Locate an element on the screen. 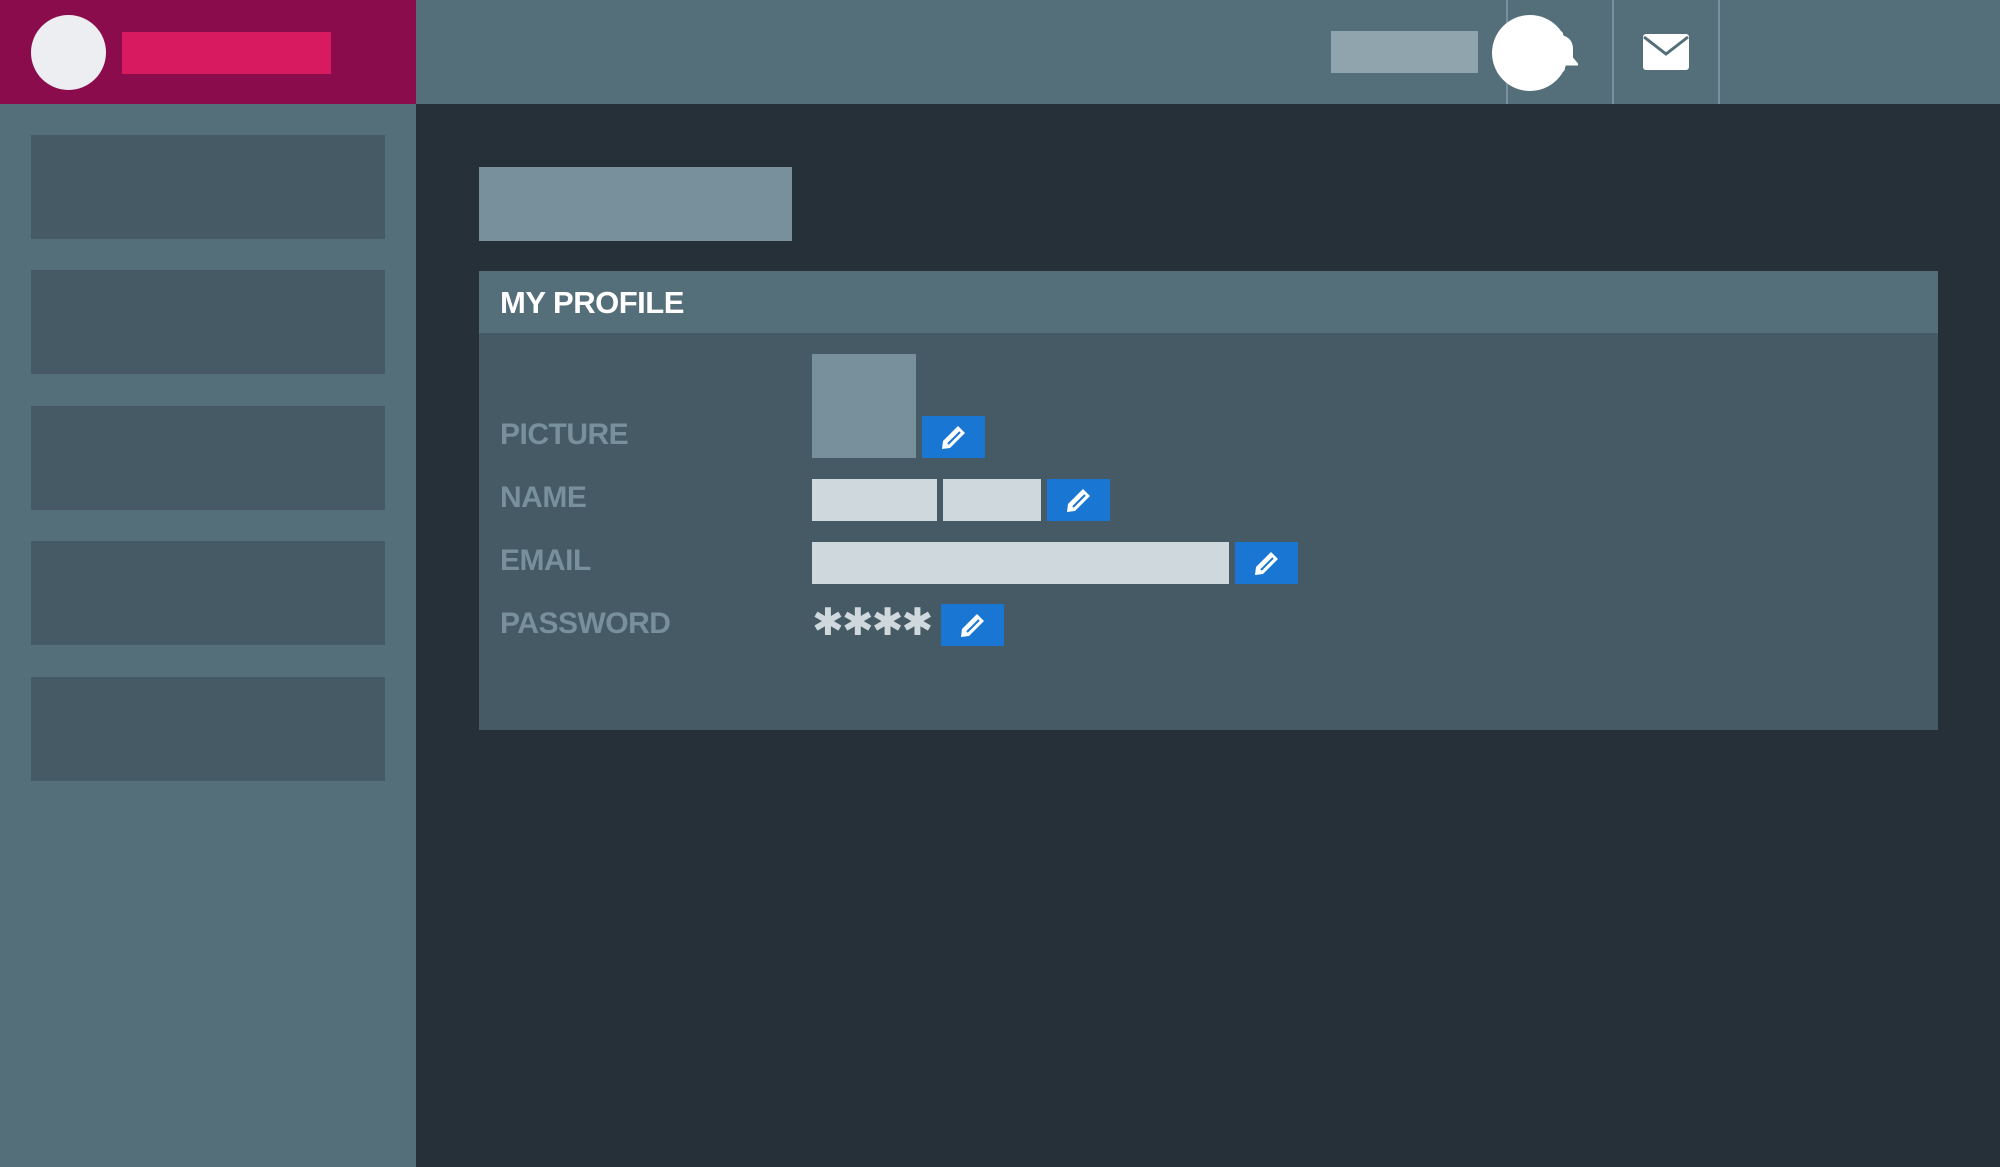 The image size is (2000, 1167). password-mask: ✱✱✱✱ is located at coordinates (872, 622).